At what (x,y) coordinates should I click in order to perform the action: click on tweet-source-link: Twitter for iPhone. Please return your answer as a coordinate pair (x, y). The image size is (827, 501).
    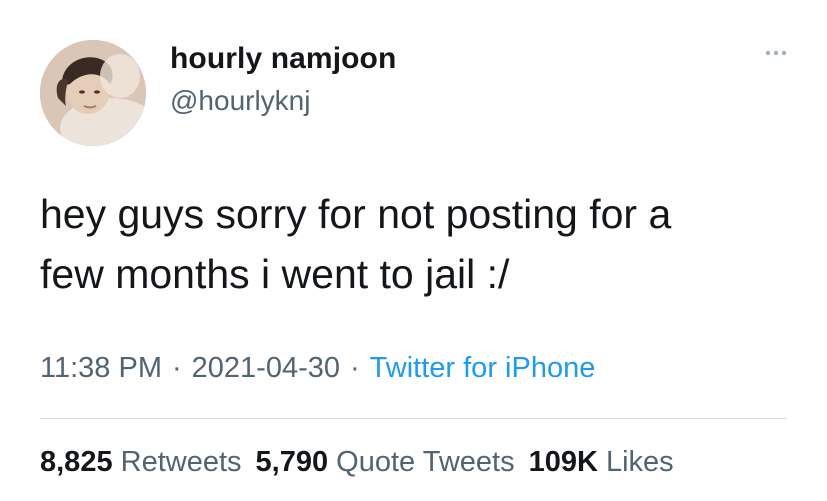
    Looking at the image, I should click on (483, 368).